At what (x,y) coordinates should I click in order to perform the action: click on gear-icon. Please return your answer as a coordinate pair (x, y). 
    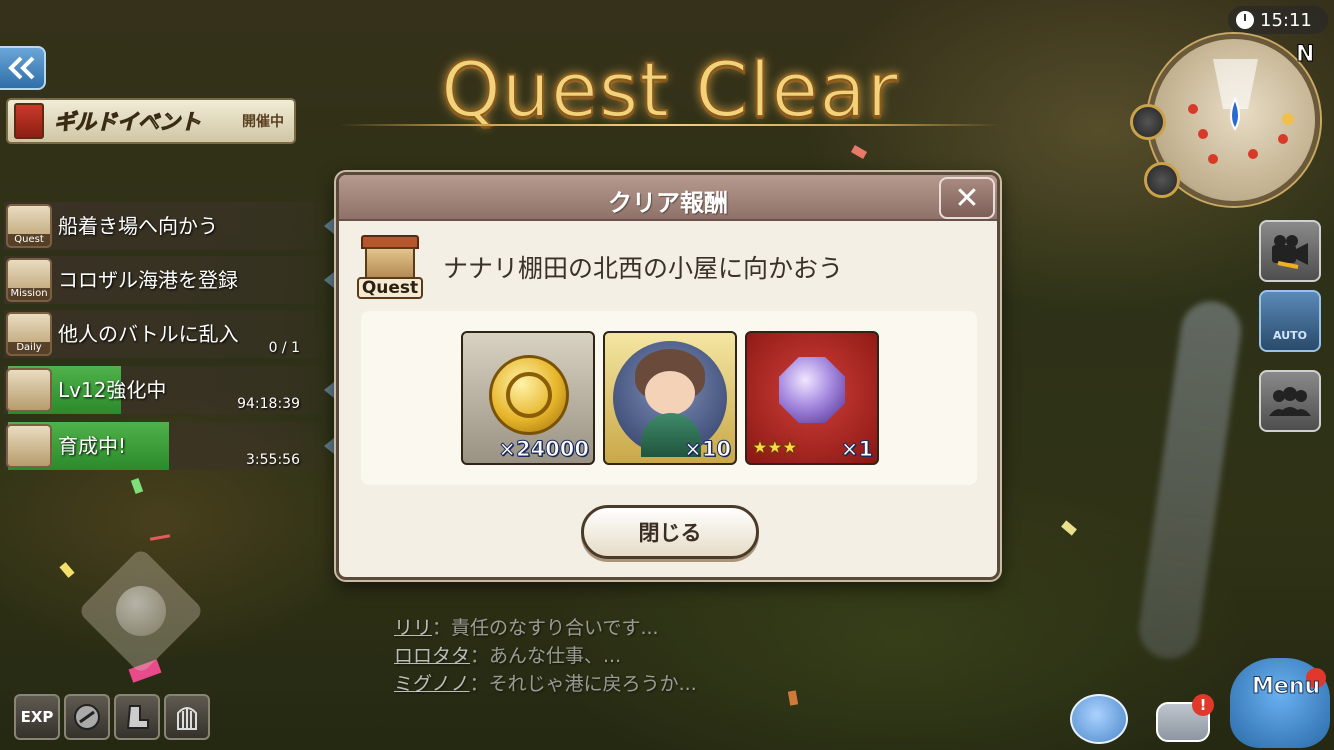
    Looking at the image, I should click on (87, 717).